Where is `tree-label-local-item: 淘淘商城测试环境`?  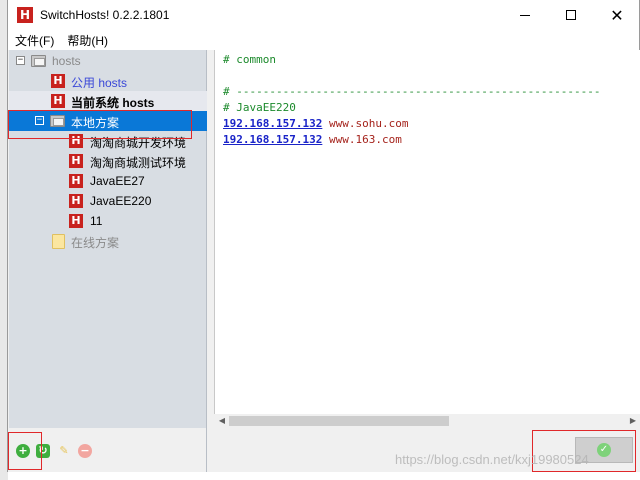
tree-label-local-item: 淘淘商城测试环境 is located at coordinates (138, 163).